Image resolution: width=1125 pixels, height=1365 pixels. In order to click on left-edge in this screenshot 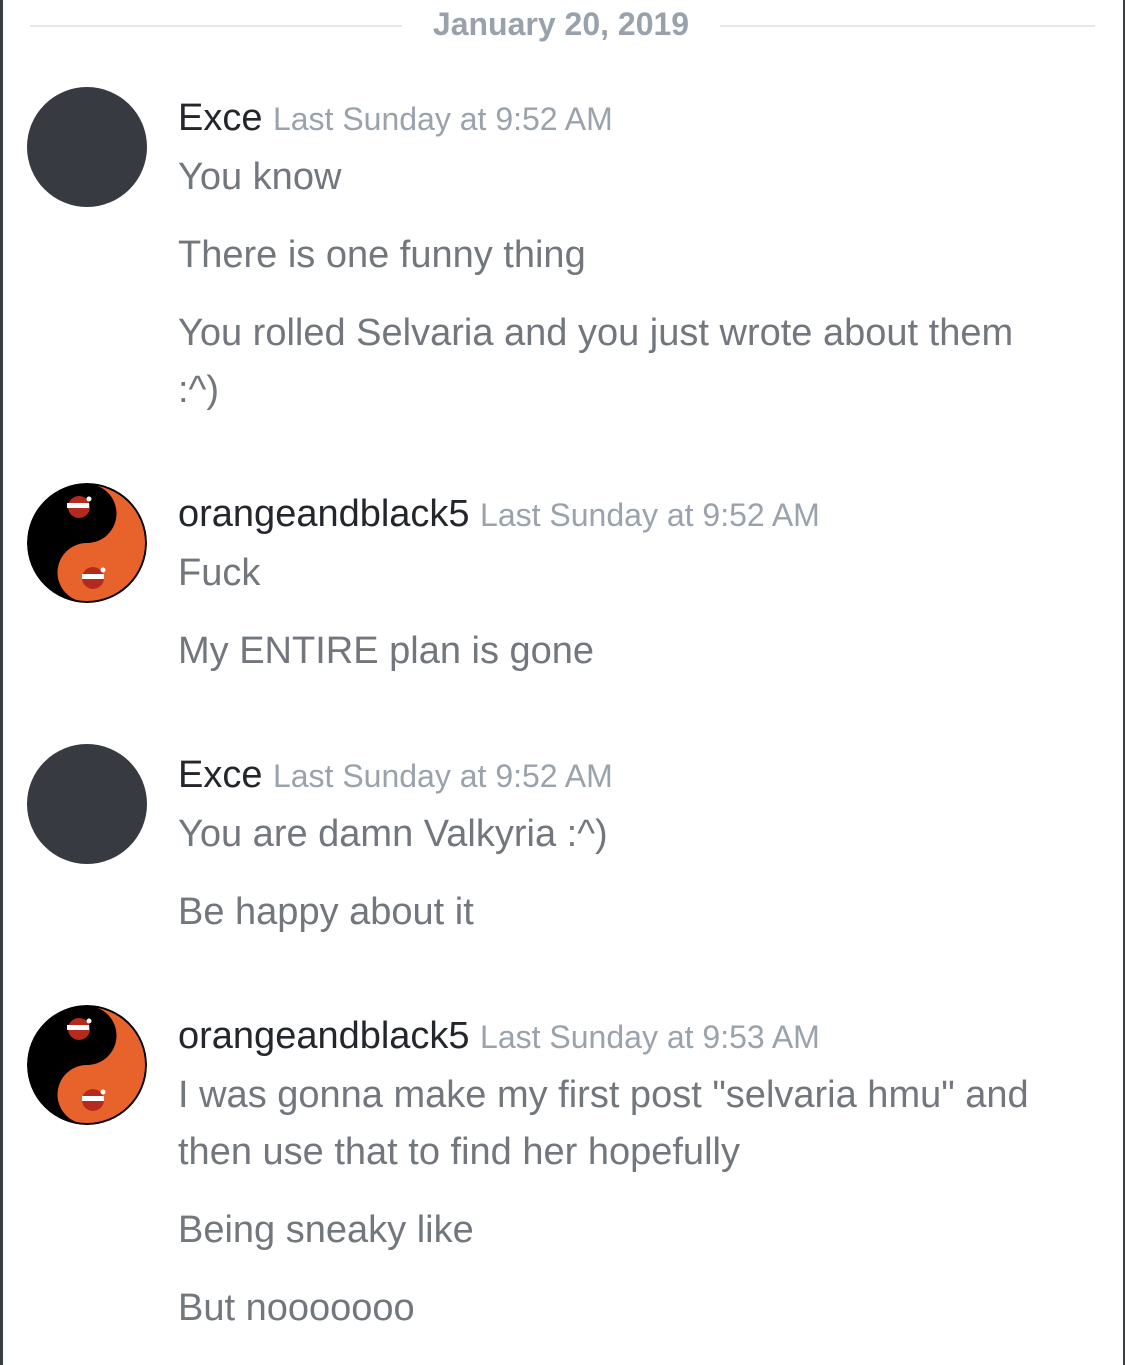, I will do `click(1, 682)`.